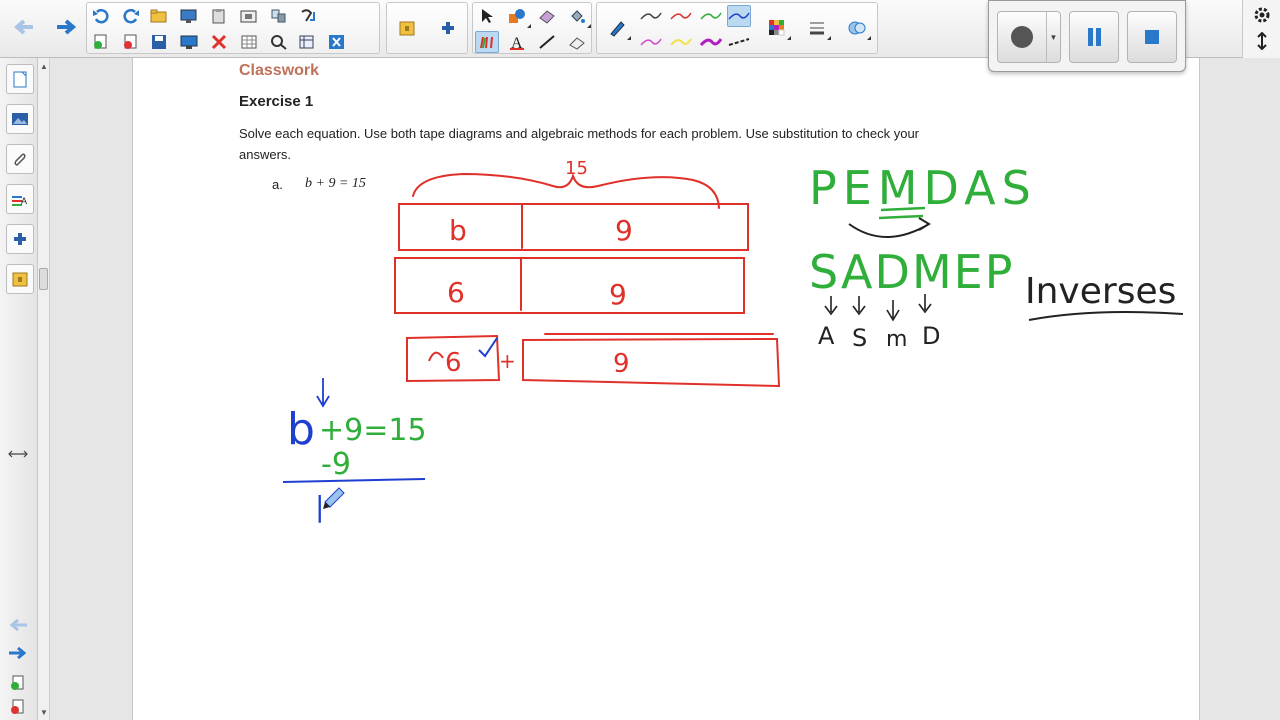  I want to click on puzzle-icon, so click(20, 239).